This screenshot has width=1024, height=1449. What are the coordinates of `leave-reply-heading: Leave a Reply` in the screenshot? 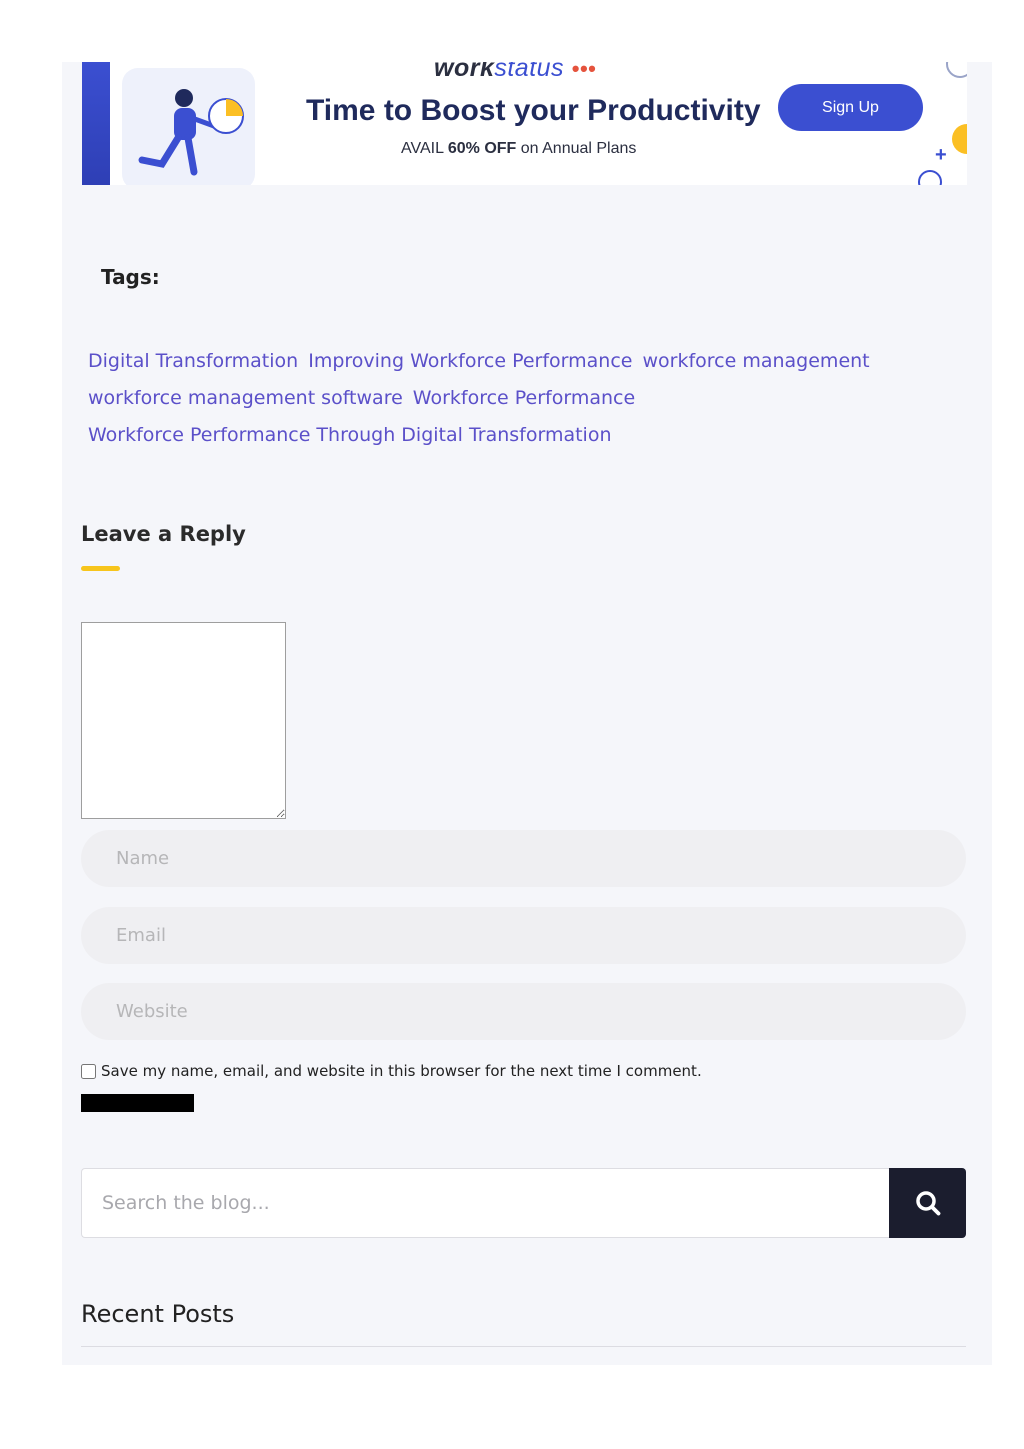 It's located at (163, 534).